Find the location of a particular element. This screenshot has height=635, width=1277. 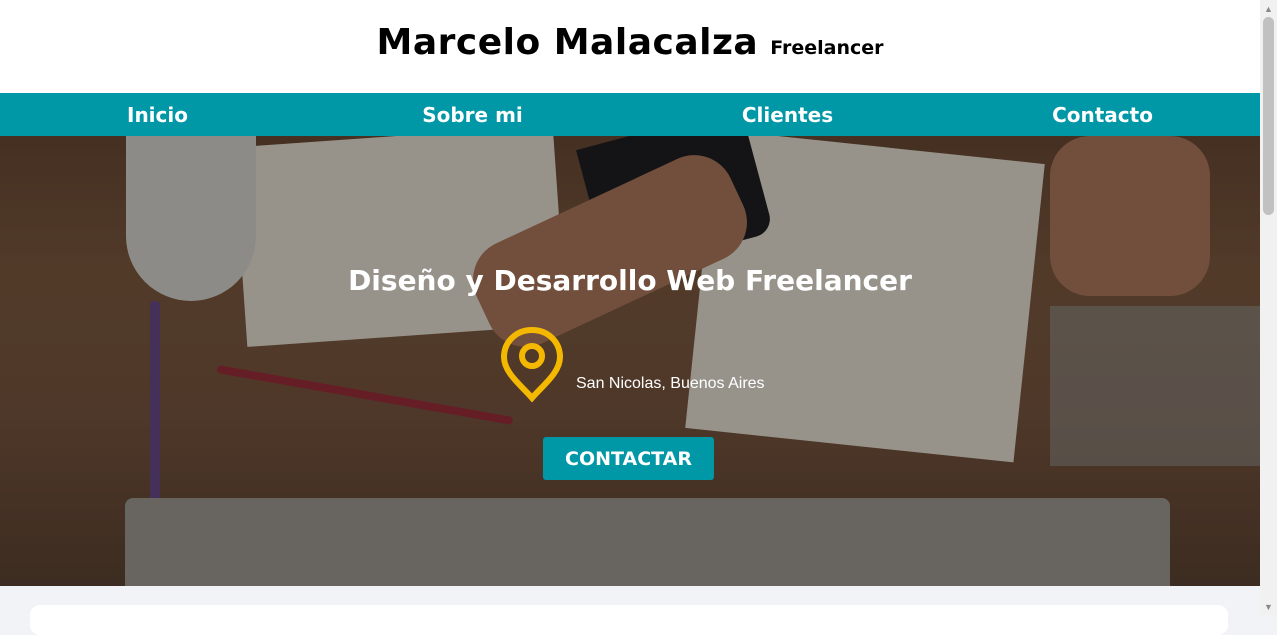

main-nav: Inicio Sobre mi Clientes Contacto is located at coordinates (630, 114).